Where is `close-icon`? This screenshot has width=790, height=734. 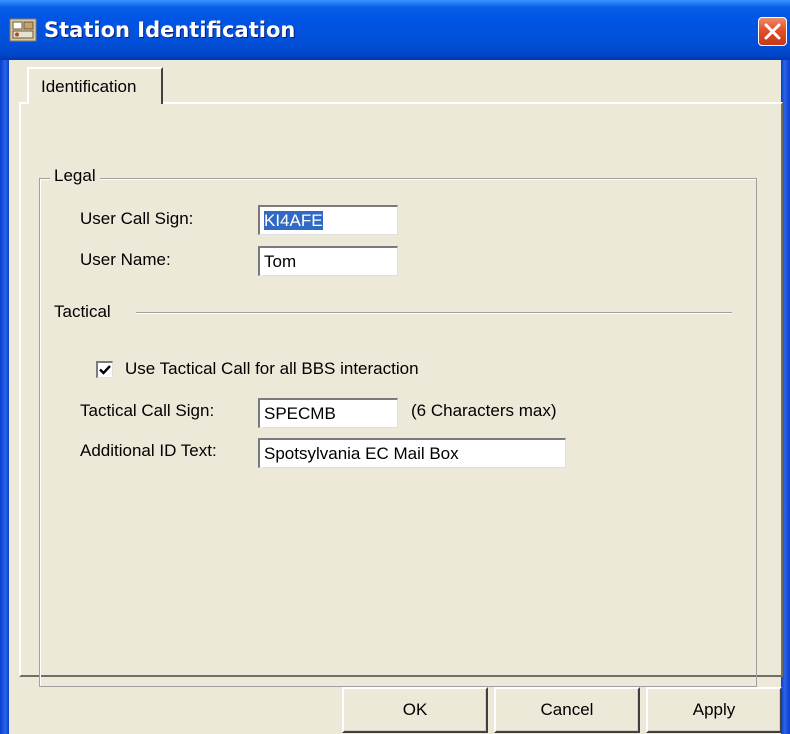 close-icon is located at coordinates (772, 31).